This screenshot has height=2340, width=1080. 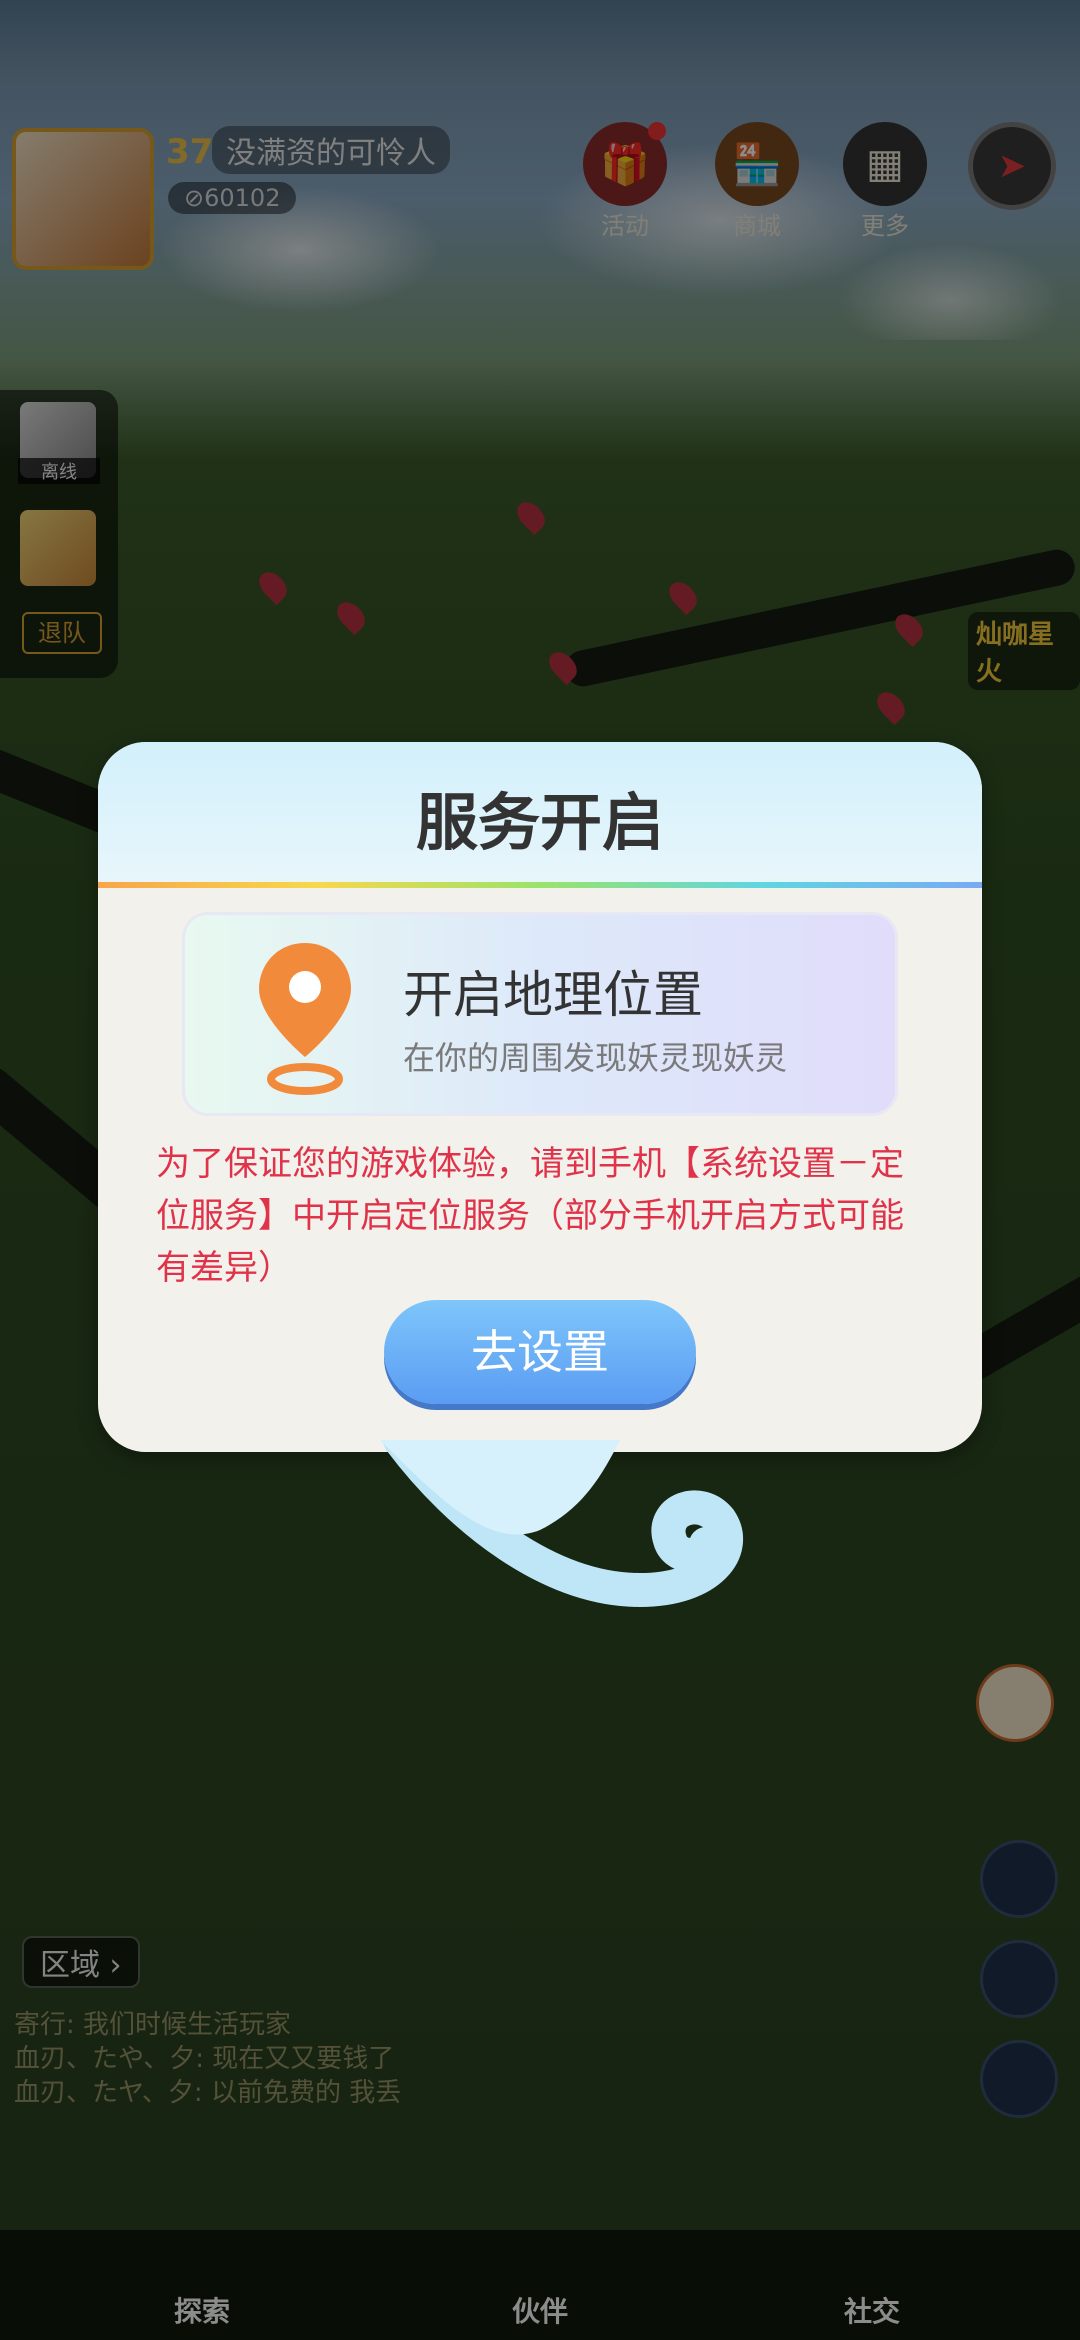 I want to click on card-subtitle: 在你的周围发现妖灵现妖灵, so click(x=595, y=1058).